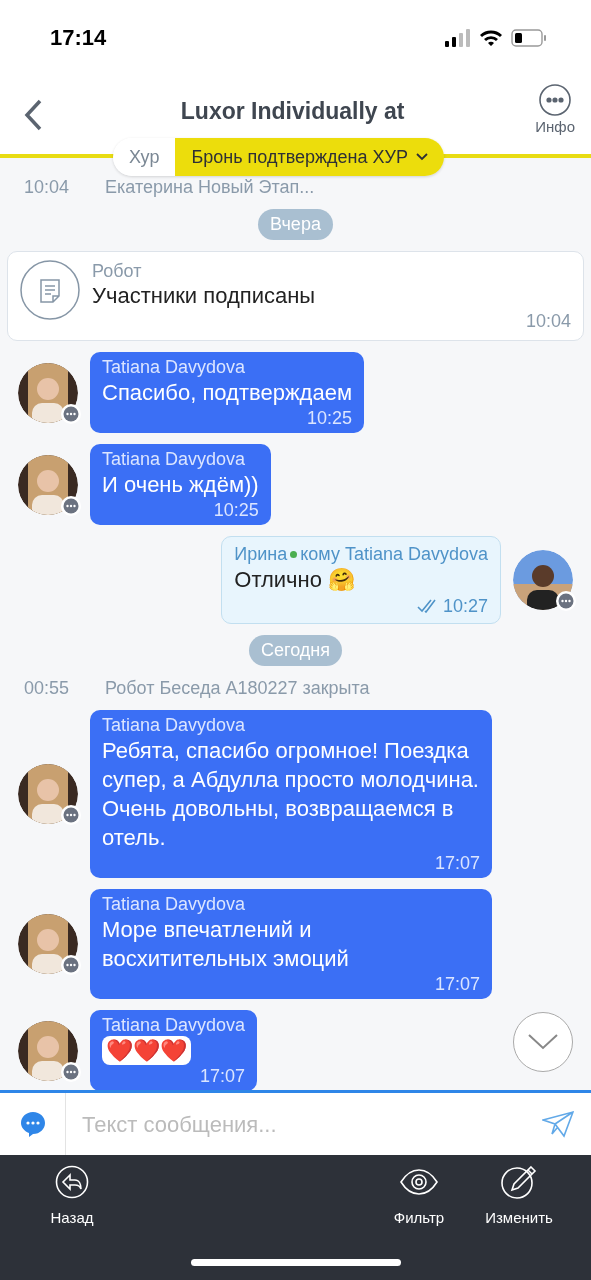 The height and width of the screenshot is (1280, 591). Describe the element at coordinates (226, 944) in the screenshot. I see `message-text: Море впечатлений и восхитительных эмоций` at that location.